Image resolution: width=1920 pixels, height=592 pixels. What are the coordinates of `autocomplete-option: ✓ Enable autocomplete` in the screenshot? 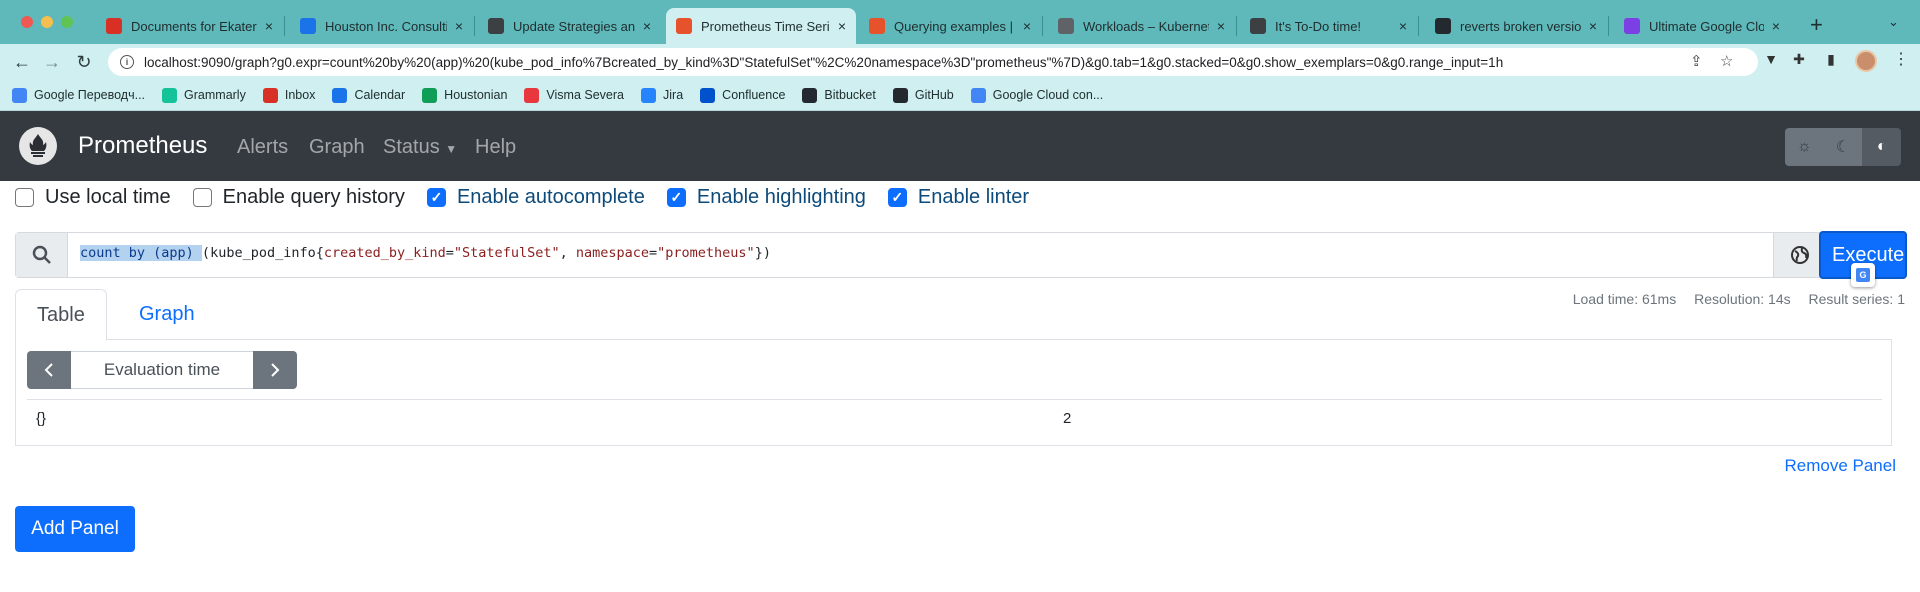 It's located at (535, 197).